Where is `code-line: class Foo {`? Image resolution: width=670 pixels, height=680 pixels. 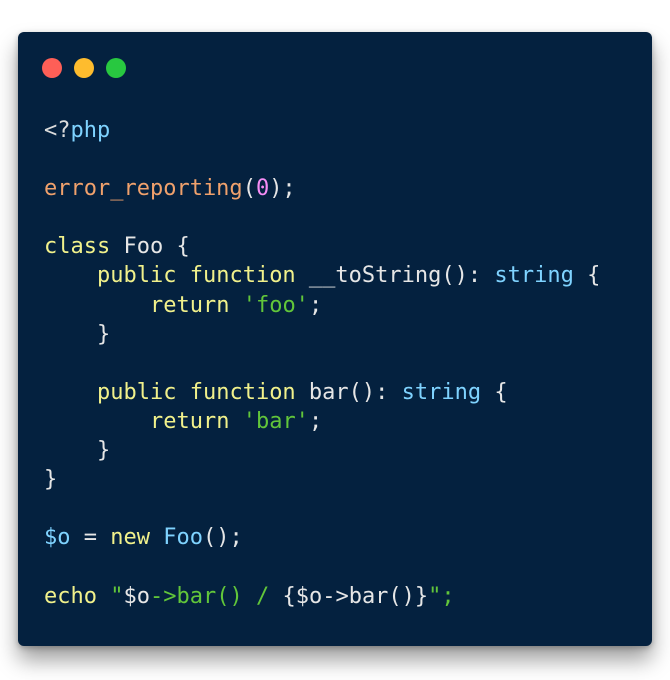 code-line: class Foo { is located at coordinates (322, 246).